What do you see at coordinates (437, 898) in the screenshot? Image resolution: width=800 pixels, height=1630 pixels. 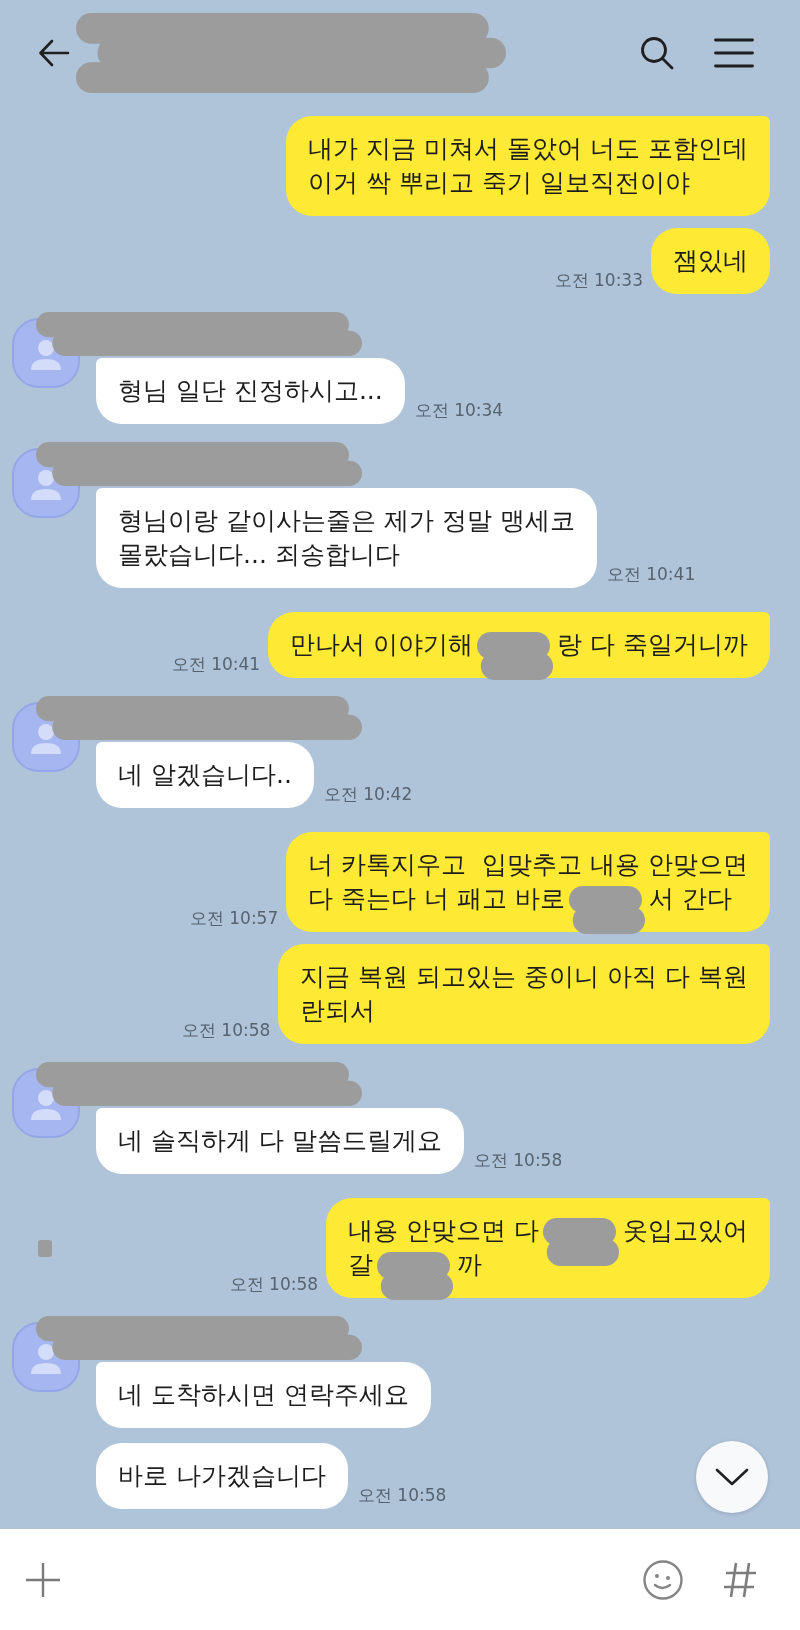 I see `message-text: 다 죽는다 너 패고 바로` at bounding box center [437, 898].